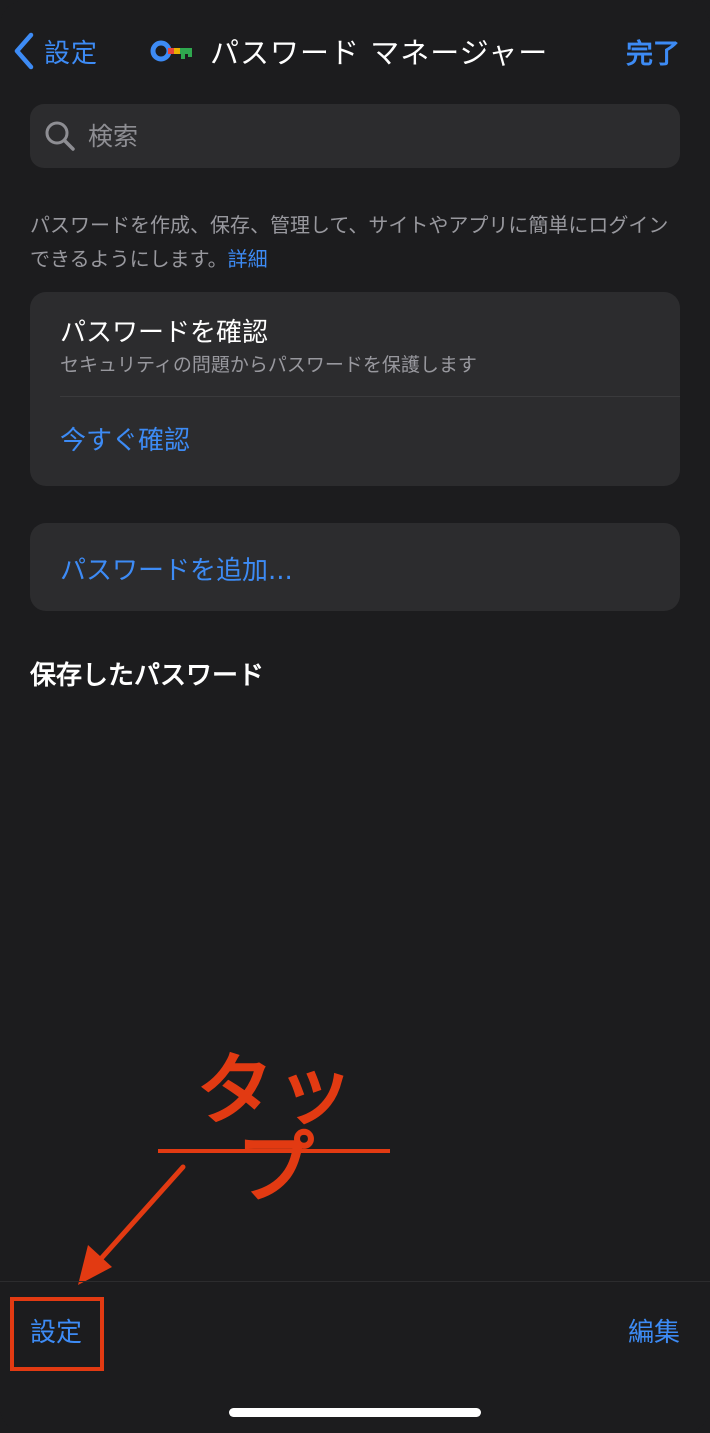  I want to click on search-icon, so click(60, 136).